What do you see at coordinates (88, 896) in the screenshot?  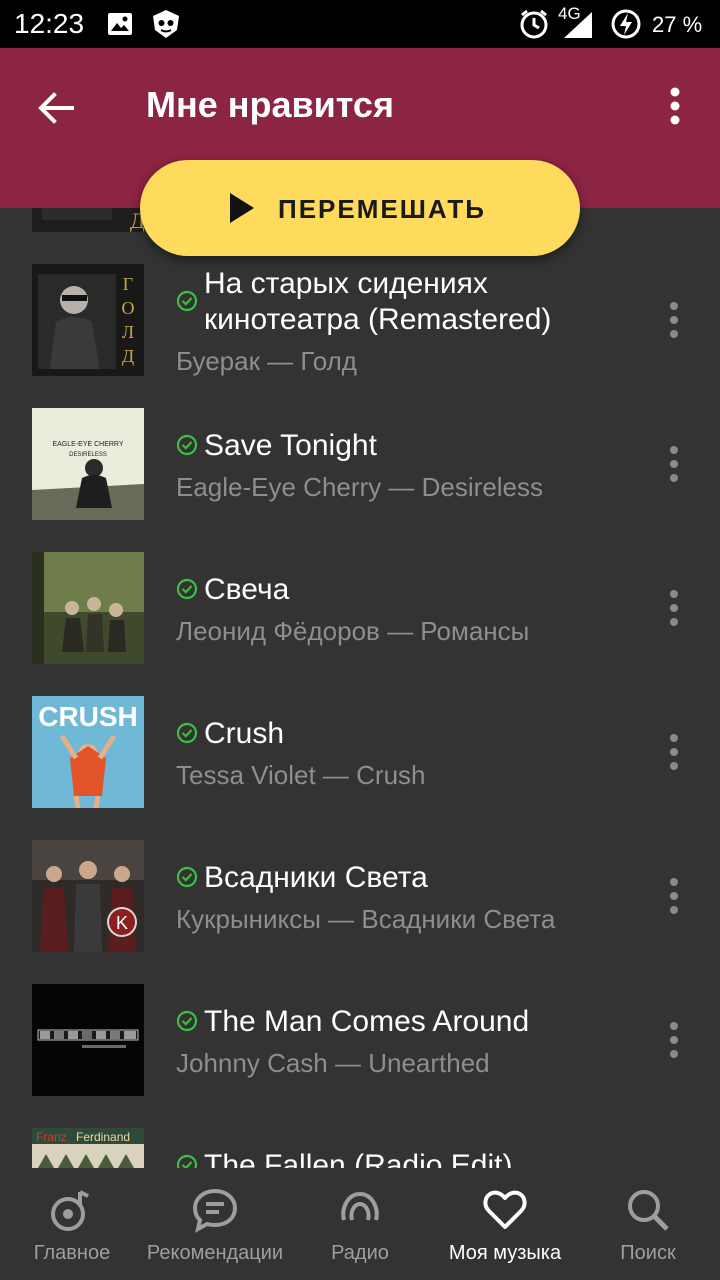 I see `track-cover: K` at bounding box center [88, 896].